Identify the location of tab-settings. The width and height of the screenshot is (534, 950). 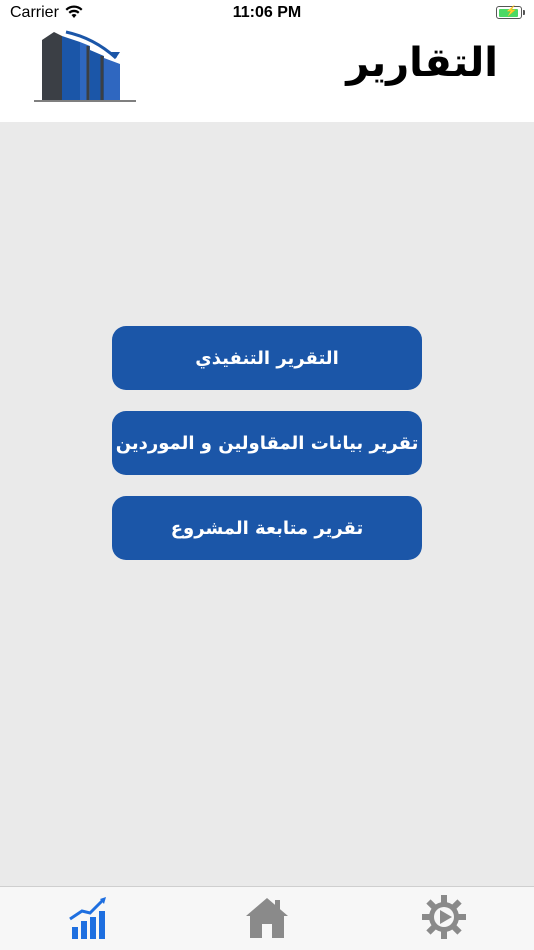
(444, 919).